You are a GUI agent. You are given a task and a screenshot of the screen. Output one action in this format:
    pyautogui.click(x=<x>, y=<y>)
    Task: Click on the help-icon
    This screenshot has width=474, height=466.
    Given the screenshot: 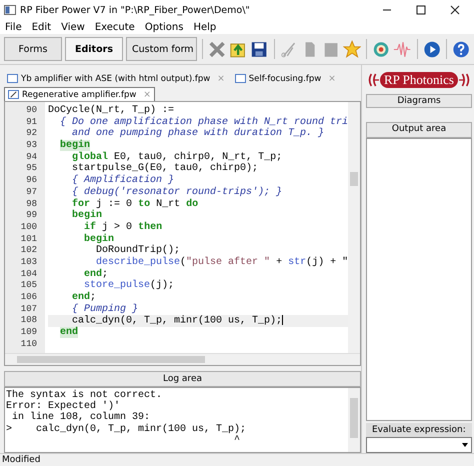 What is the action you would take?
    pyautogui.click(x=461, y=49)
    